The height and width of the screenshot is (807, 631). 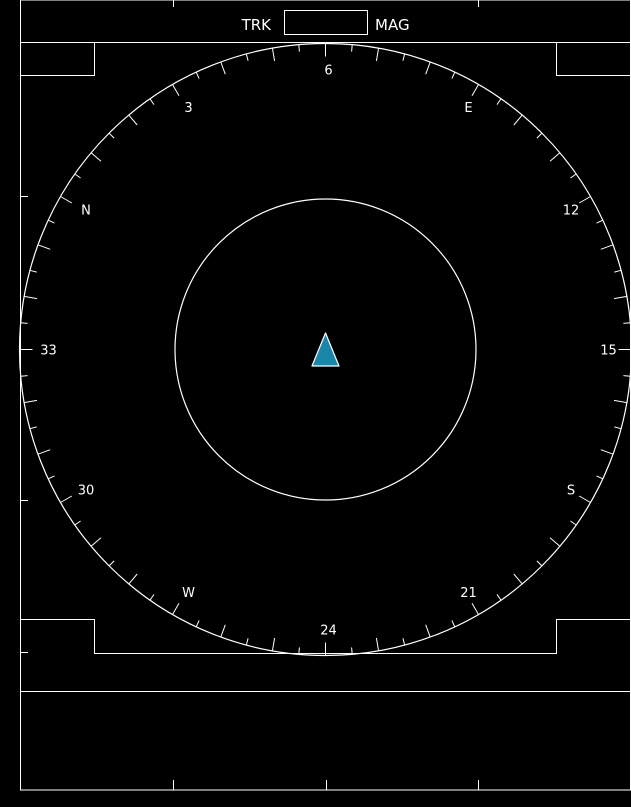 What do you see at coordinates (571, 211) in the screenshot?
I see `compass-label: 12` at bounding box center [571, 211].